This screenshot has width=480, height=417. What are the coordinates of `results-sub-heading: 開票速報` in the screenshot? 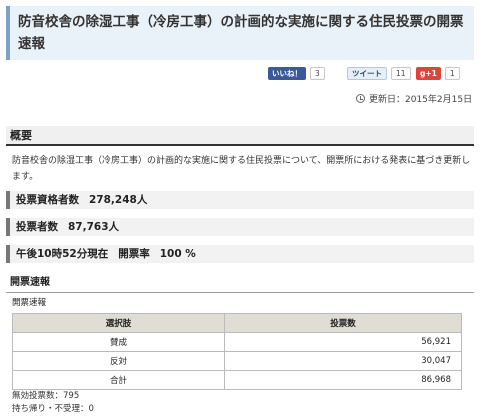 It's located at (29, 303).